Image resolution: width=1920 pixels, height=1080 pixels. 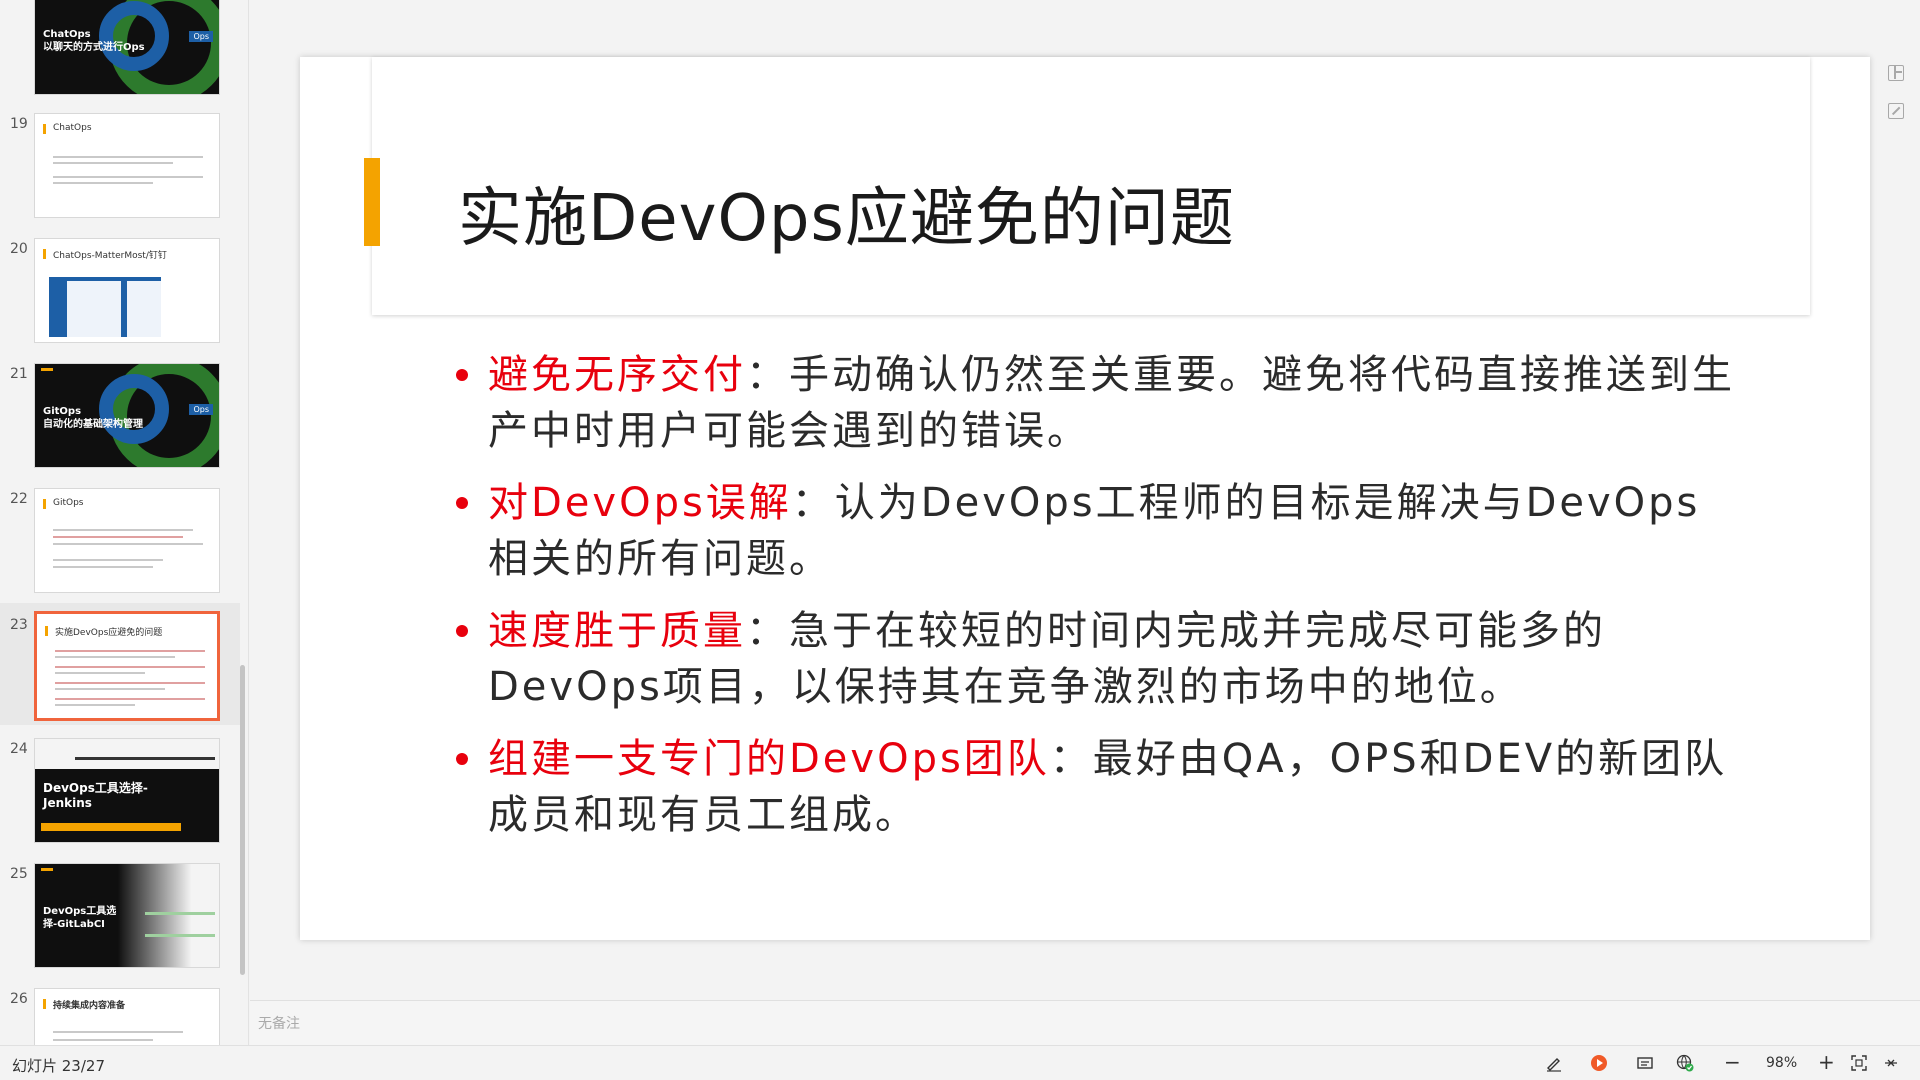 I want to click on thumbnail-row: 25 DevOps工具选 择-GitLabCI, so click(x=120, y=916).